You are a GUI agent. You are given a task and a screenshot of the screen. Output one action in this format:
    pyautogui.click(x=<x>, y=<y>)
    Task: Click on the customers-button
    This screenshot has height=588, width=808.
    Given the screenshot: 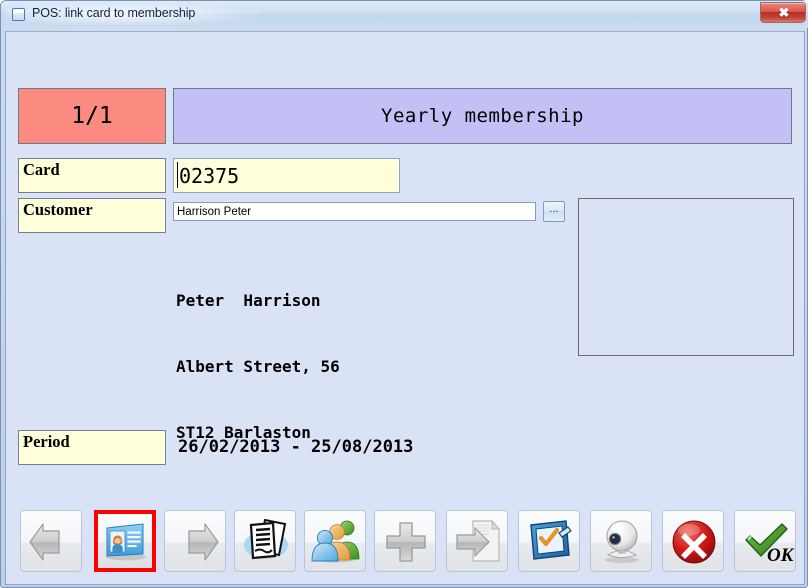 What is the action you would take?
    pyautogui.click(x=335, y=541)
    